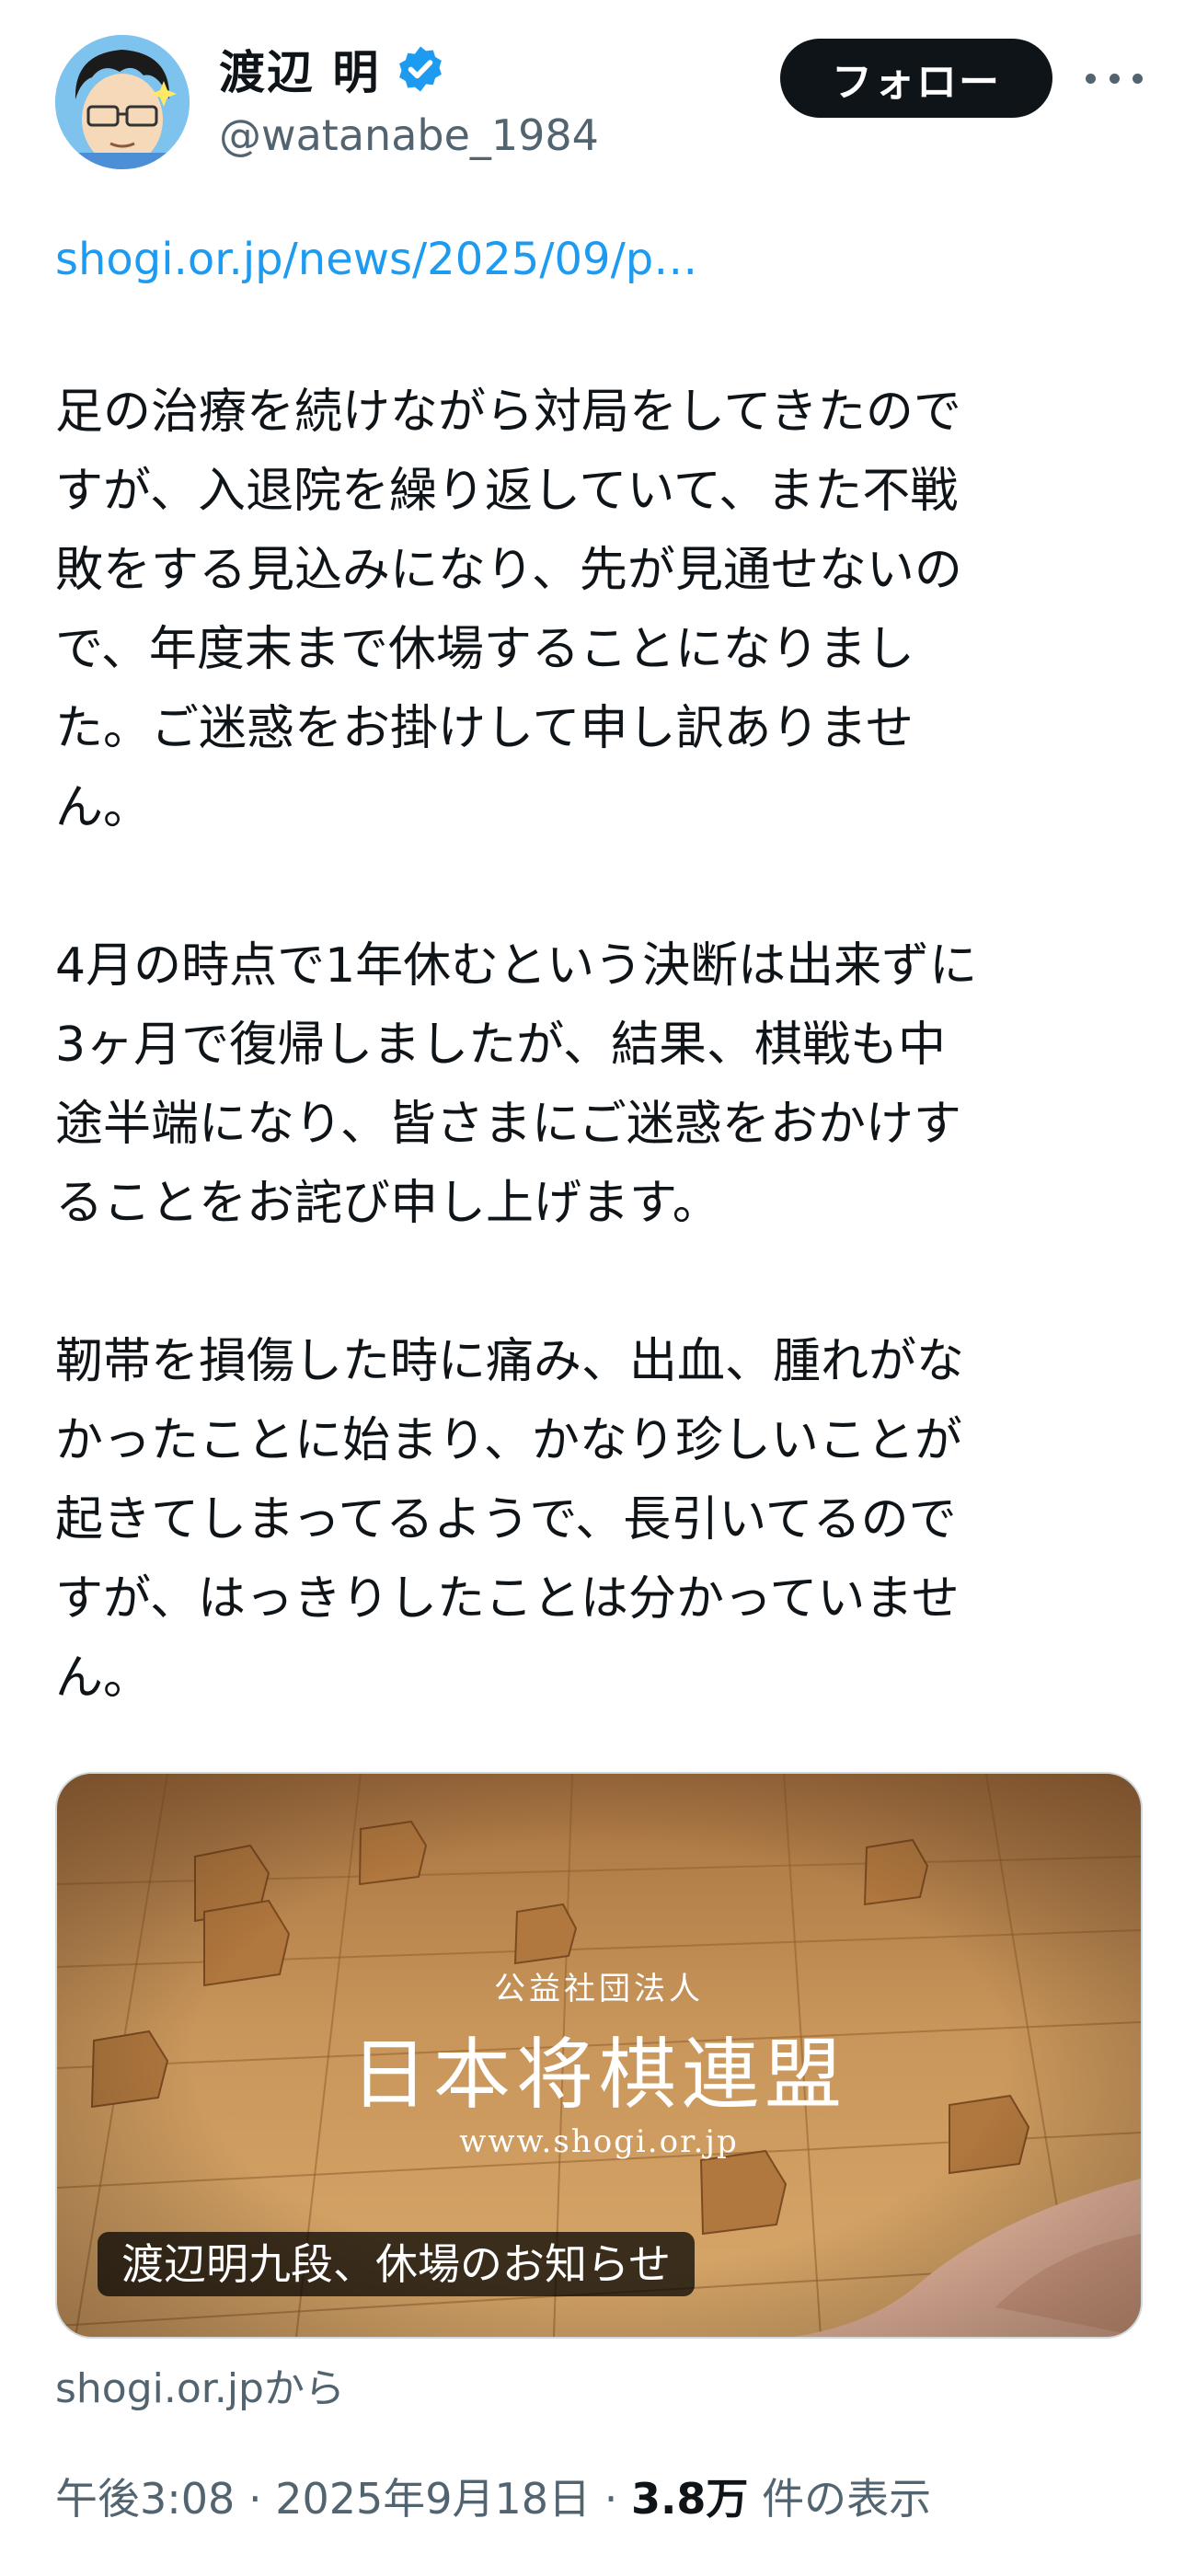 The height and width of the screenshot is (2576, 1196). Describe the element at coordinates (299, 69) in the screenshot. I see `author-display-name: 渡辺 明` at that location.